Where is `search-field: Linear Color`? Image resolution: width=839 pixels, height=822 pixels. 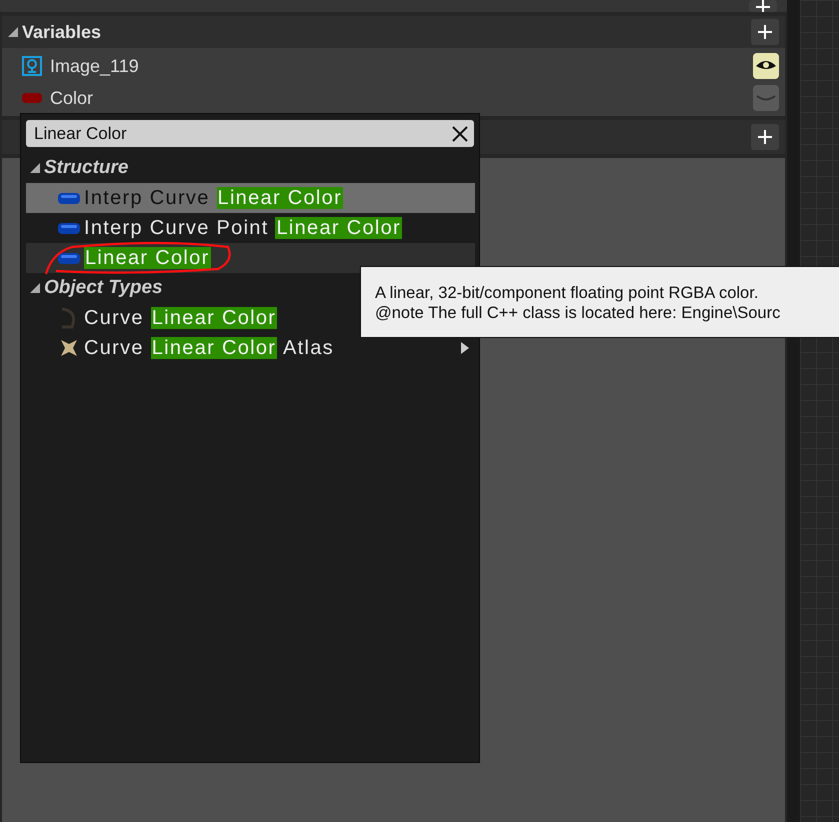
search-field: Linear Color is located at coordinates (250, 133).